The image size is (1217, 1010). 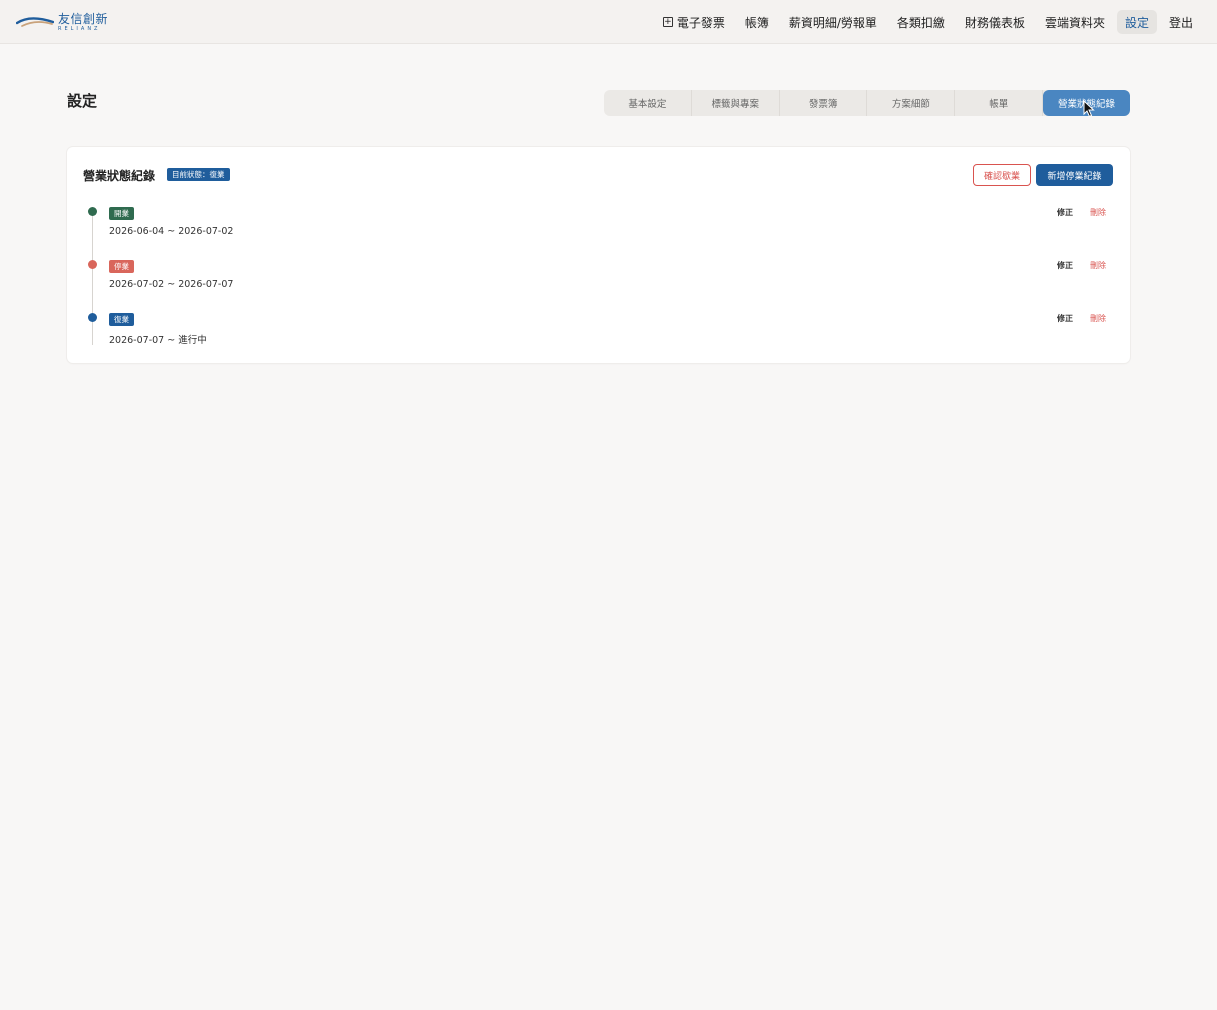 I want to click on status-record: 開業 2026-06-04 ~ 2026-07-02 修正 刪除, so click(x=598, y=227).